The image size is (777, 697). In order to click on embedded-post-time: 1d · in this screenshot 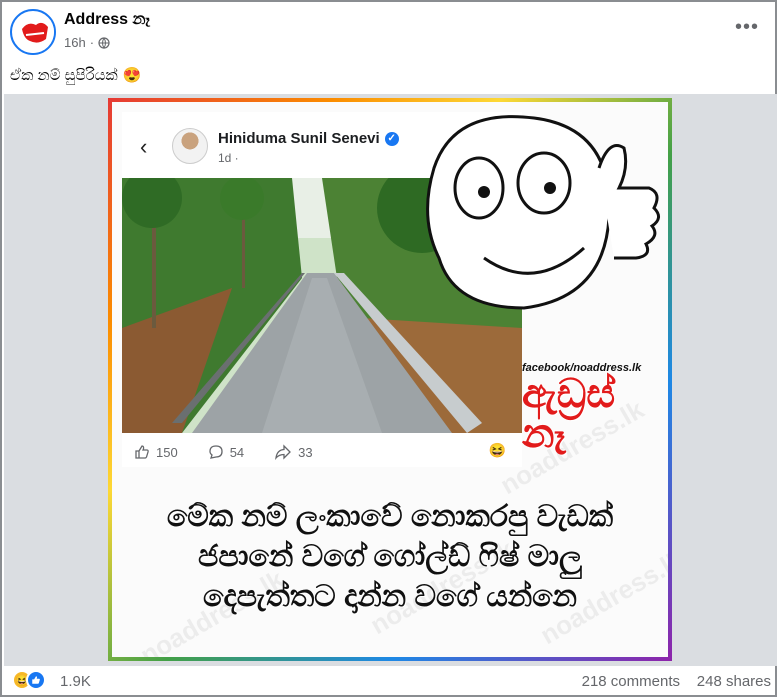, I will do `click(228, 158)`.